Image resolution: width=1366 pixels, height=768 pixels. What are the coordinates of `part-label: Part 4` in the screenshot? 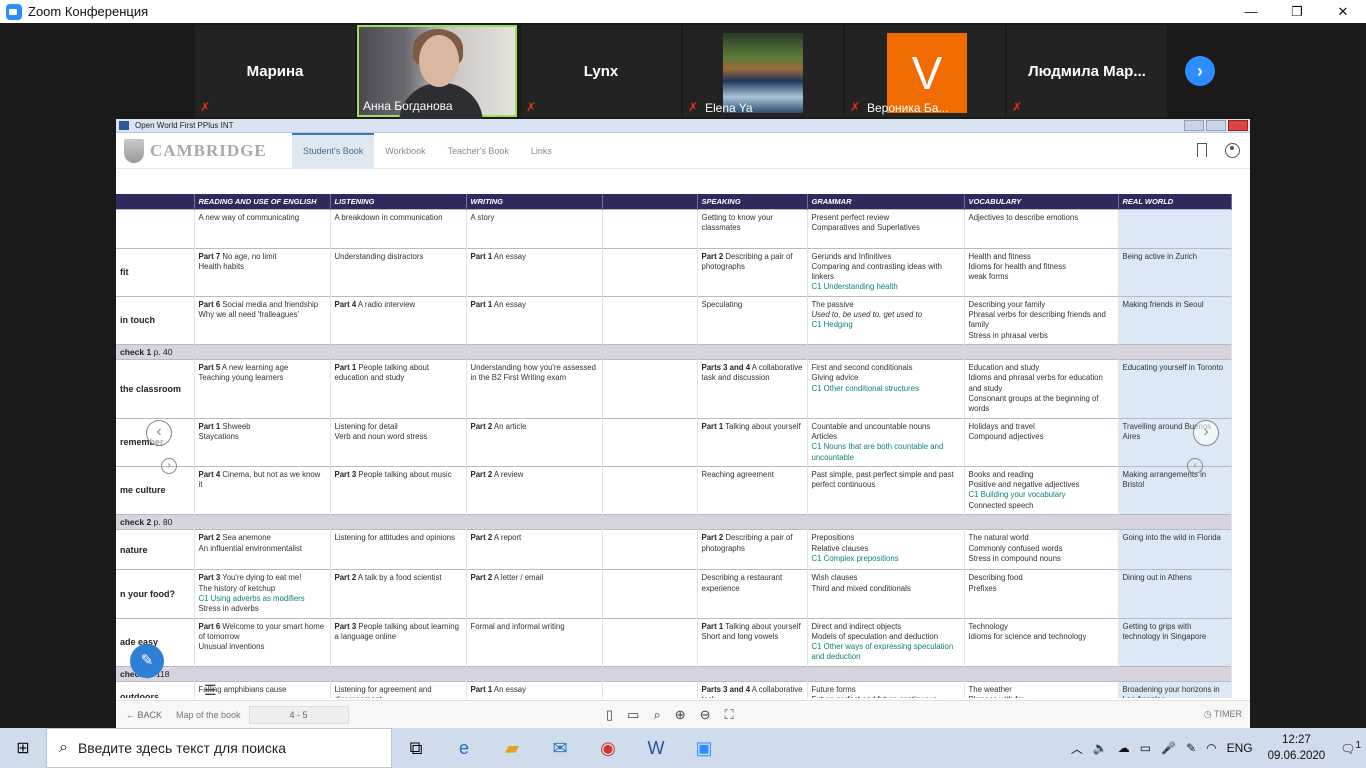 It's located at (345, 304).